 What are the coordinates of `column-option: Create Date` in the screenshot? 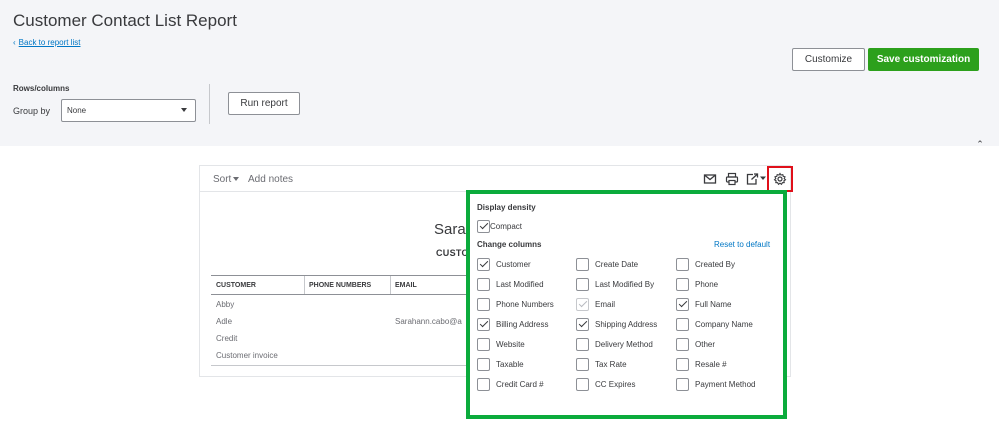 It's located at (607, 264).